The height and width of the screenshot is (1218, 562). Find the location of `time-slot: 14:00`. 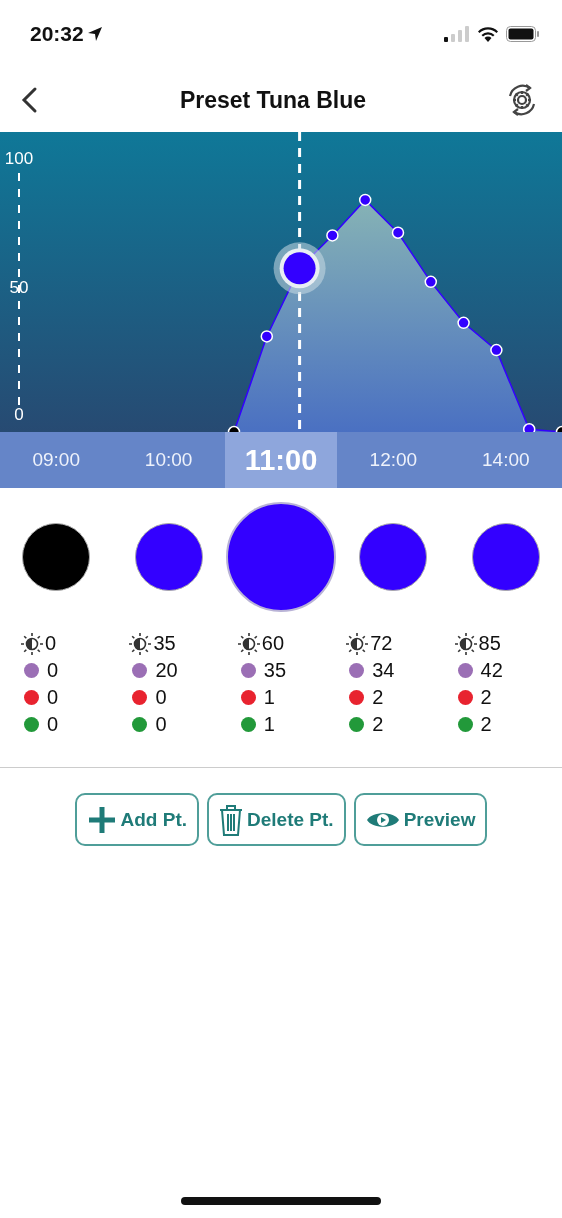

time-slot: 14:00 is located at coordinates (505, 460).